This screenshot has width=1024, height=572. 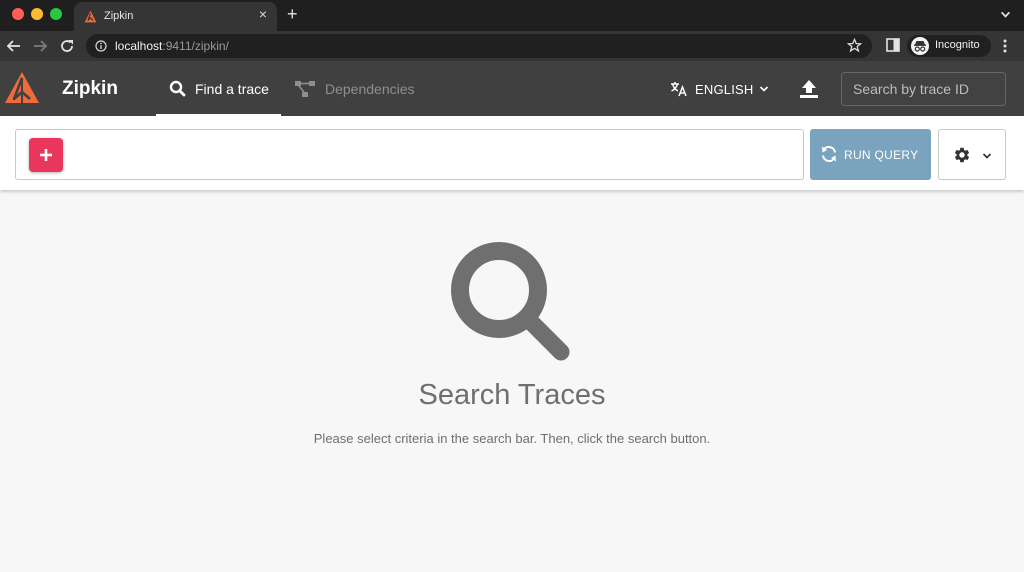 I want to click on app-header: Zipkin Find a trace Dependencies ENGLISH, so click(x=512, y=88).